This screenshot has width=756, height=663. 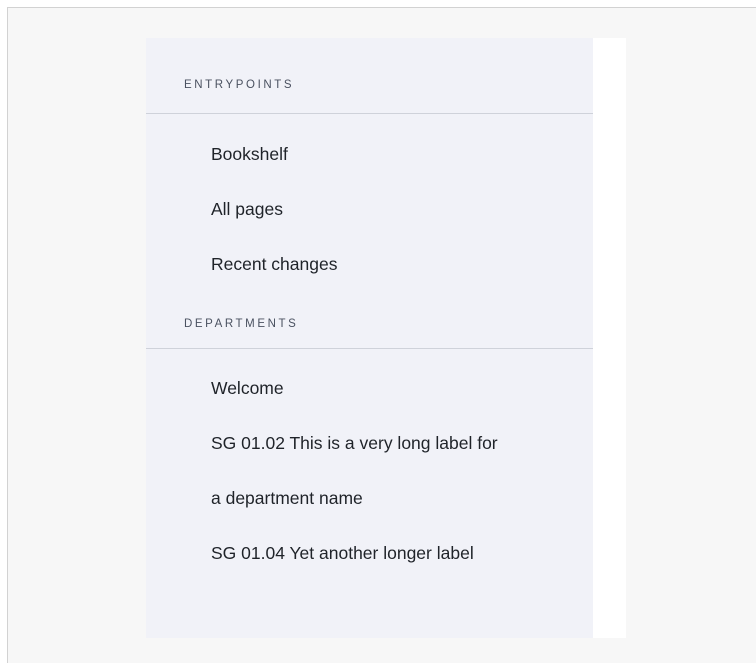 I want to click on content-gutter, so click(x=609, y=338).